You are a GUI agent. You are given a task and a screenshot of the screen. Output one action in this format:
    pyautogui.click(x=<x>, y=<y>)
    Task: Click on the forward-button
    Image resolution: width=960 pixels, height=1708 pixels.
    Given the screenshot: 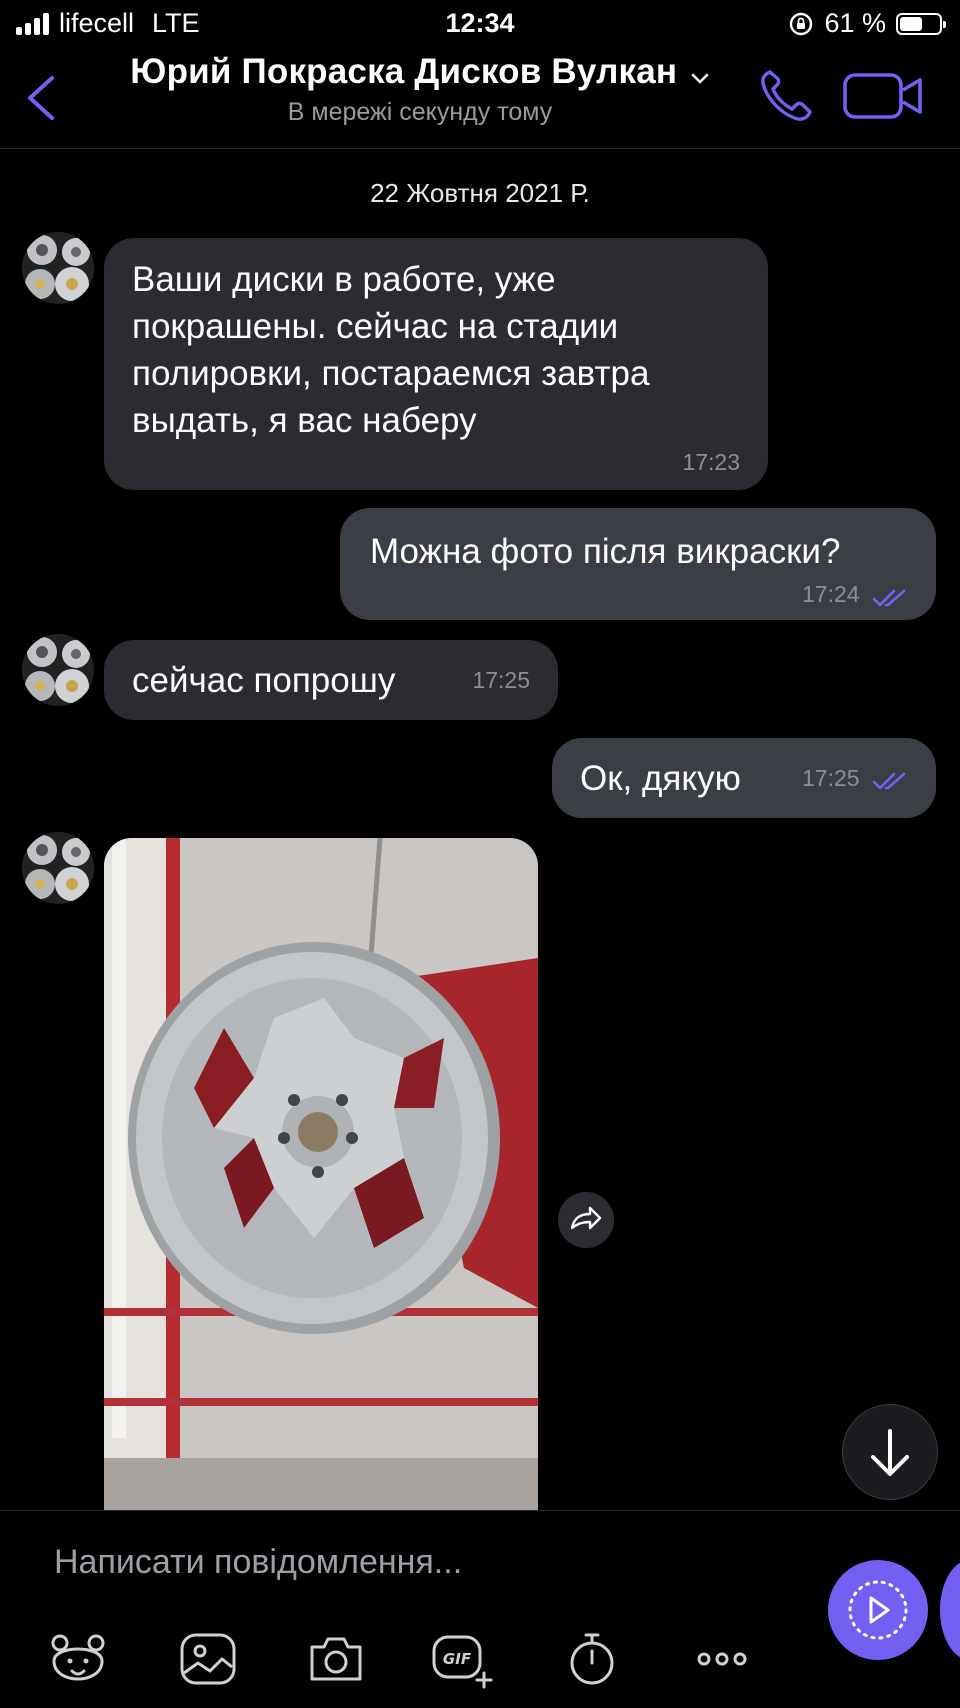 What is the action you would take?
    pyautogui.click(x=586, y=1220)
    